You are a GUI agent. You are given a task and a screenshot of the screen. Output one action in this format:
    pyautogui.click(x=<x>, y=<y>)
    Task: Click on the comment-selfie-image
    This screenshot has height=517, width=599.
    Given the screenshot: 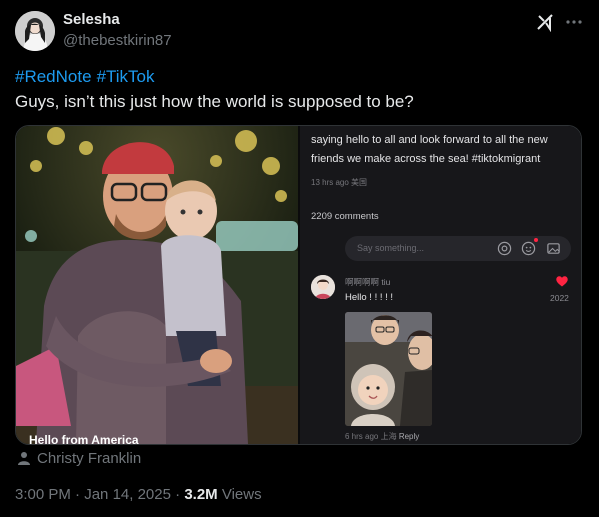 What is the action you would take?
    pyautogui.click(x=388, y=369)
    